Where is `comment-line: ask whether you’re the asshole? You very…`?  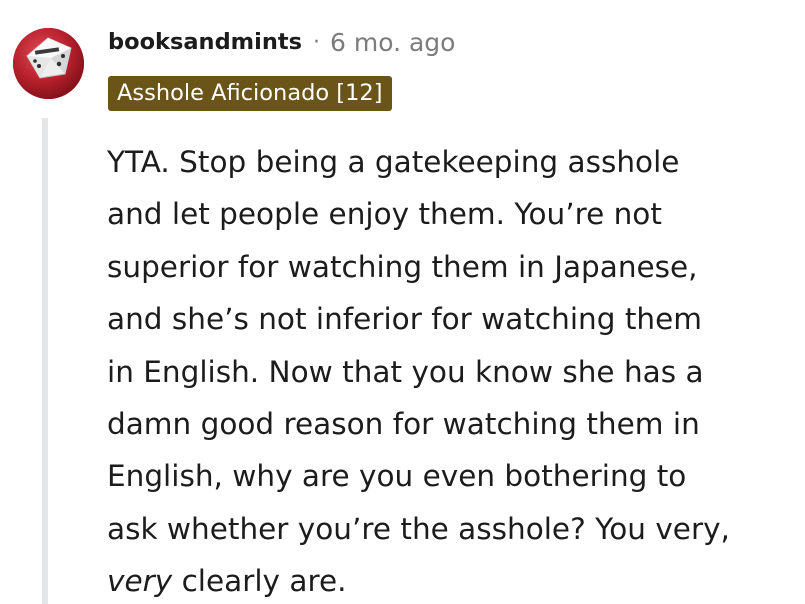
comment-line: ask whether you’re the asshole? You very… is located at coordinates (418, 528).